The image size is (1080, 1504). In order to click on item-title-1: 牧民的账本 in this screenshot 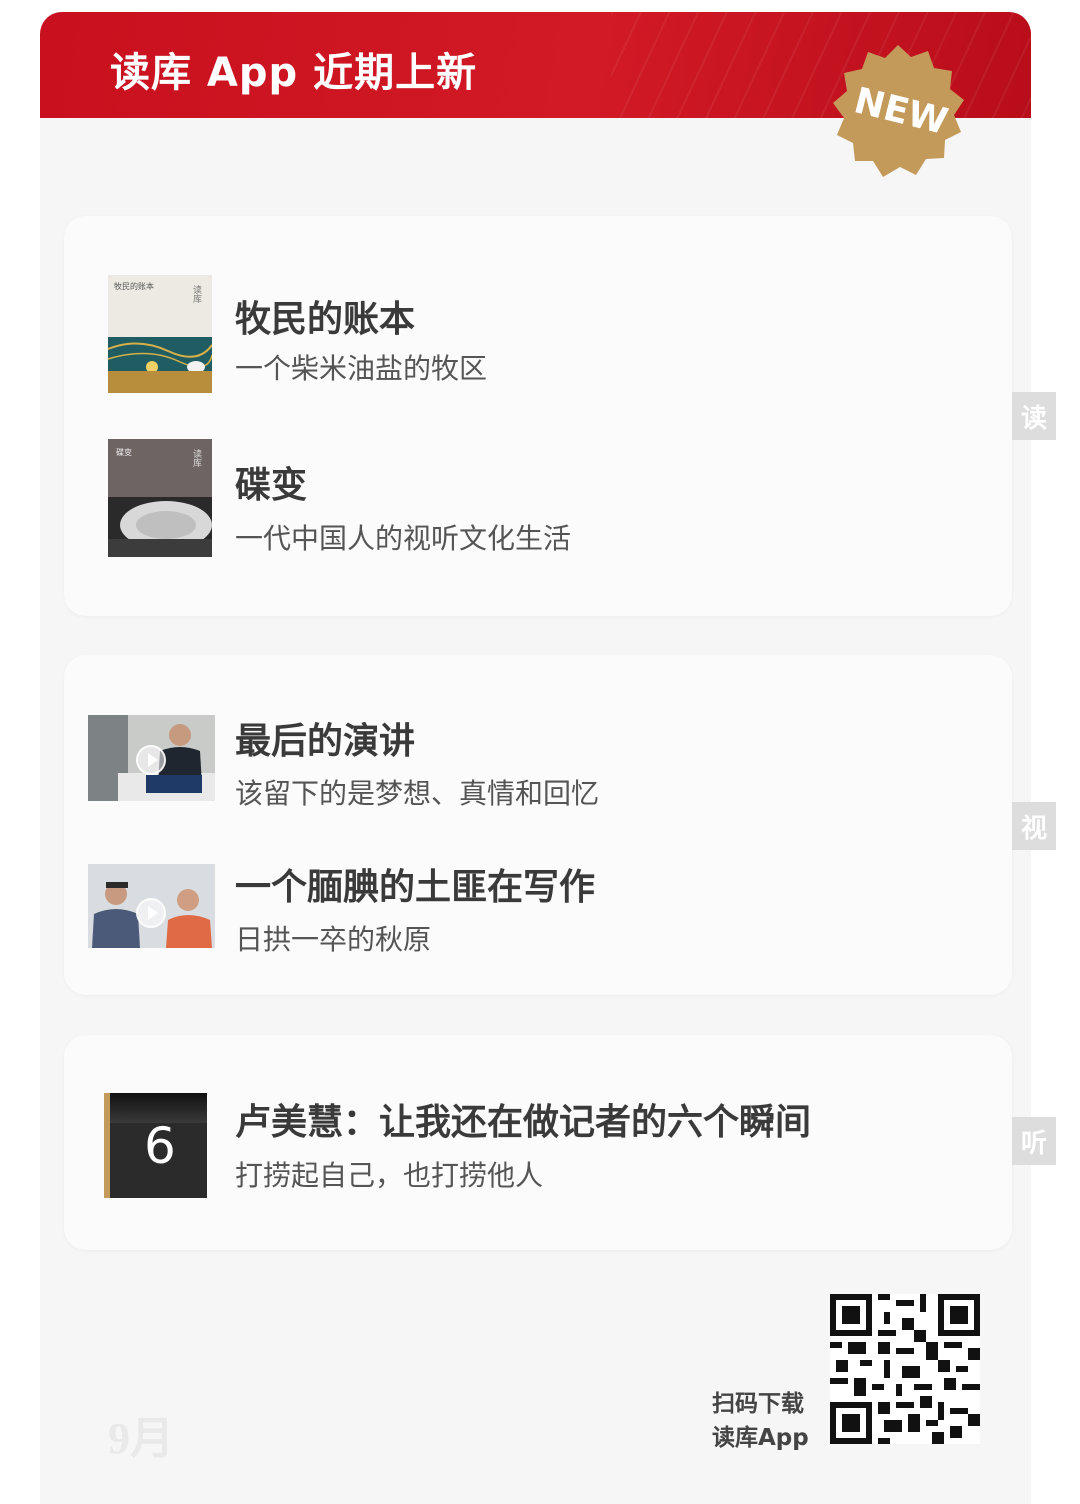, I will do `click(325, 316)`.